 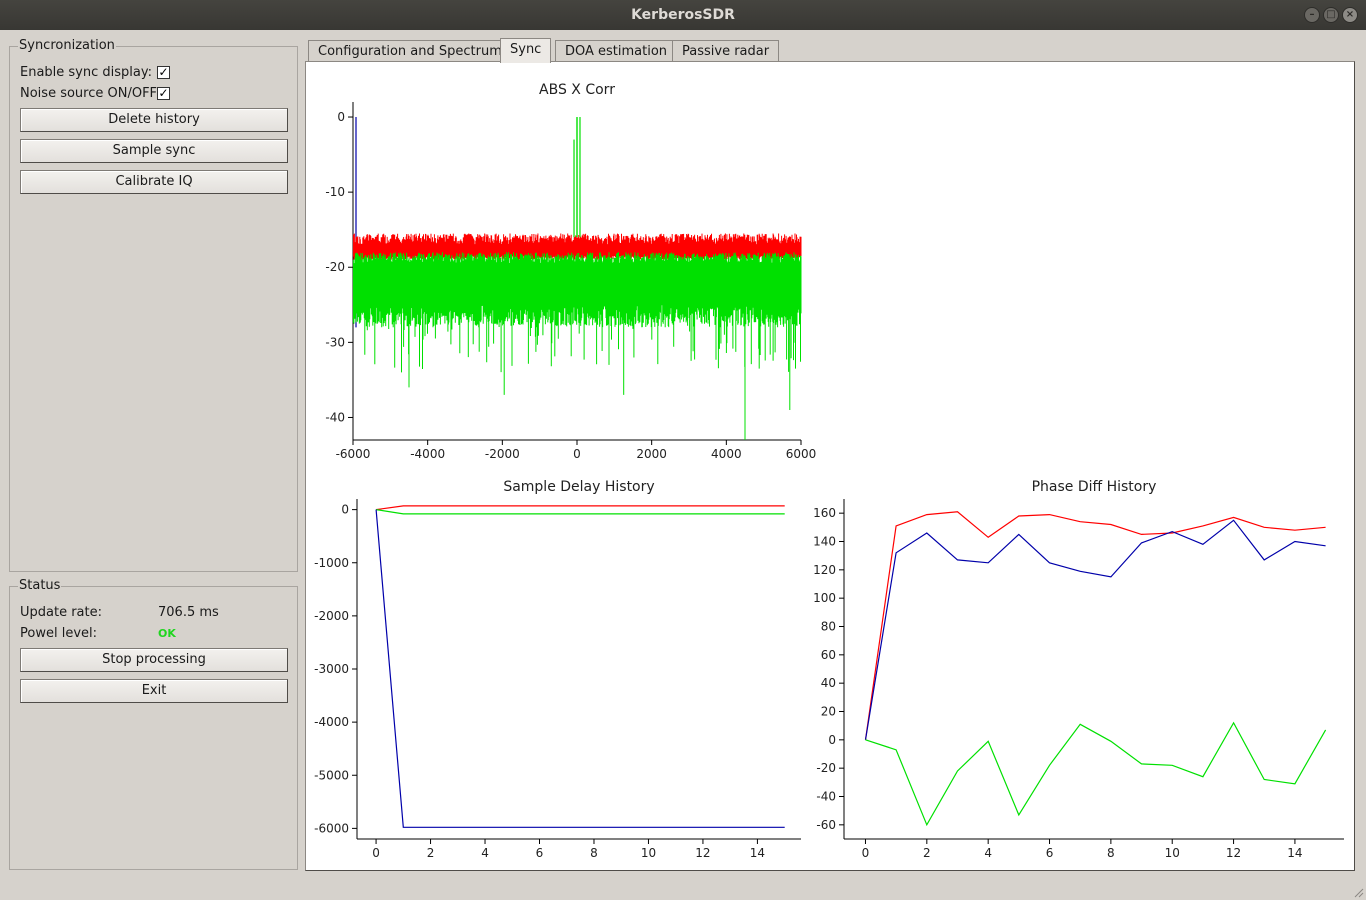 I want to click on sample-sync-button: Sample sync, so click(x=154, y=151).